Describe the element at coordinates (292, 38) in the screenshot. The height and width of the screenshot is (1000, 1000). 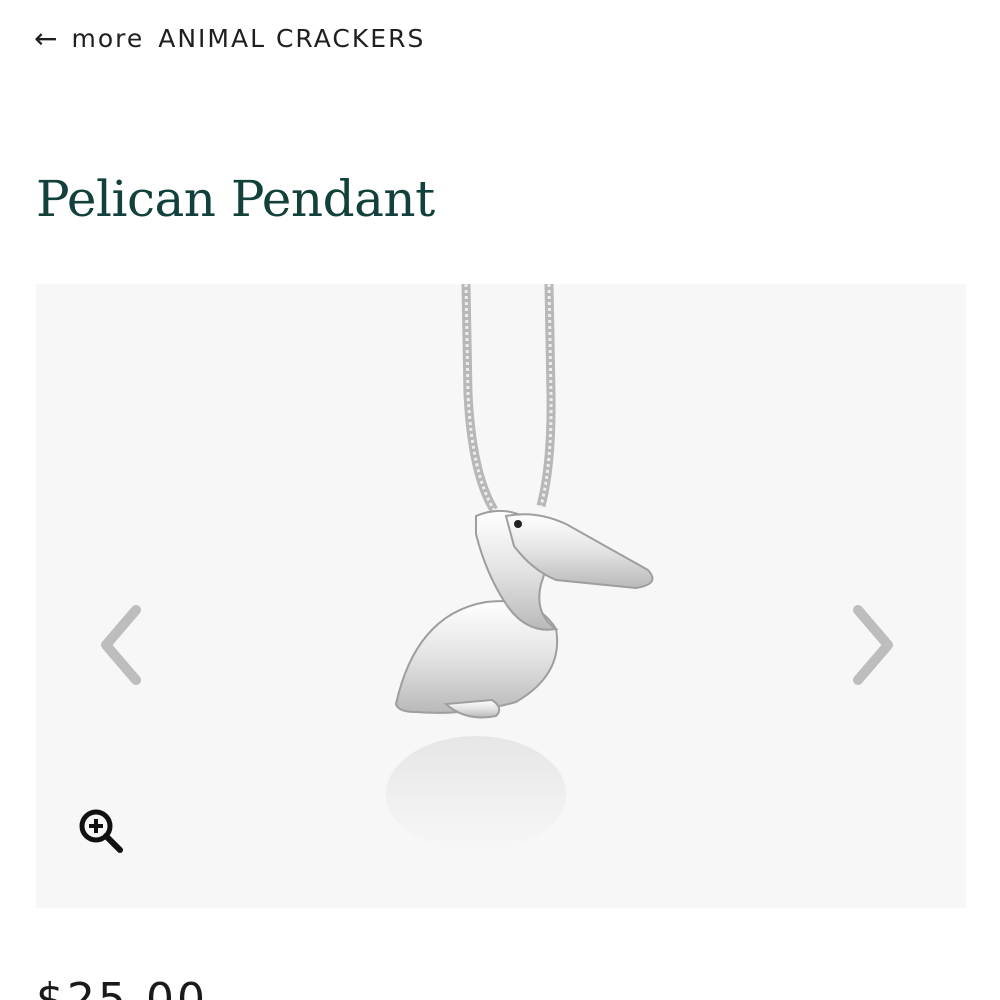
I see `back-link-category: ANIMAL CRACKERS` at that location.